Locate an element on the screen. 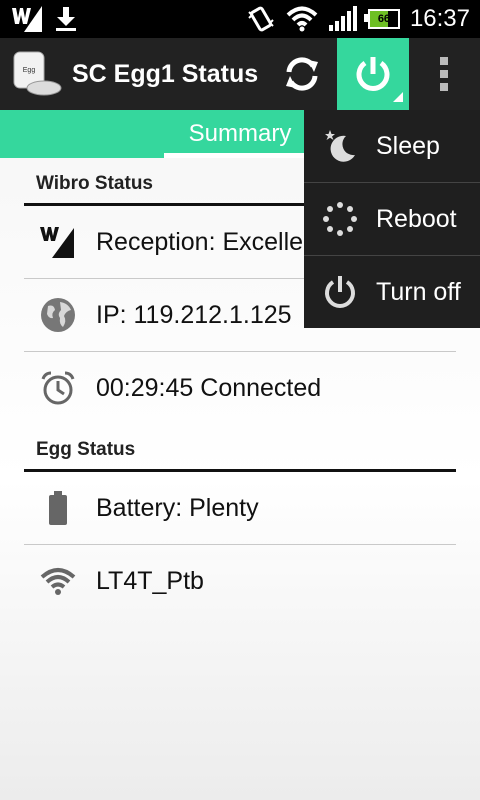 This screenshot has width=480, height=800. ip-text: IP: 119.212.1.125 is located at coordinates (194, 315).